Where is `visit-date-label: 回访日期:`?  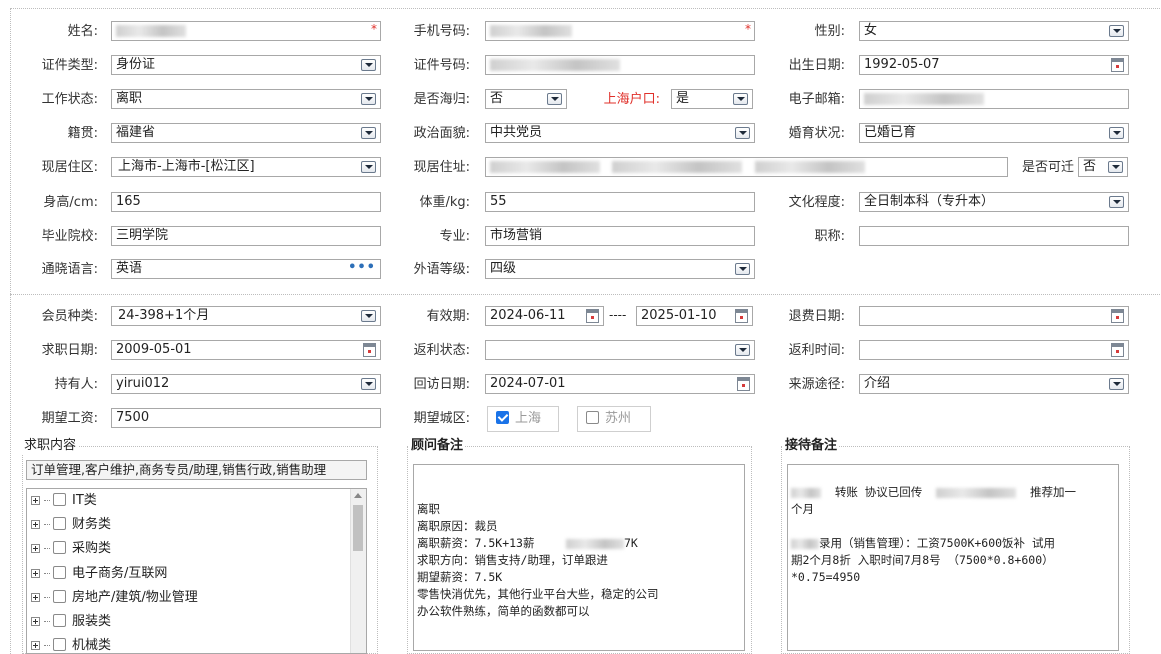 visit-date-label: 回访日期: is located at coordinates (441, 384).